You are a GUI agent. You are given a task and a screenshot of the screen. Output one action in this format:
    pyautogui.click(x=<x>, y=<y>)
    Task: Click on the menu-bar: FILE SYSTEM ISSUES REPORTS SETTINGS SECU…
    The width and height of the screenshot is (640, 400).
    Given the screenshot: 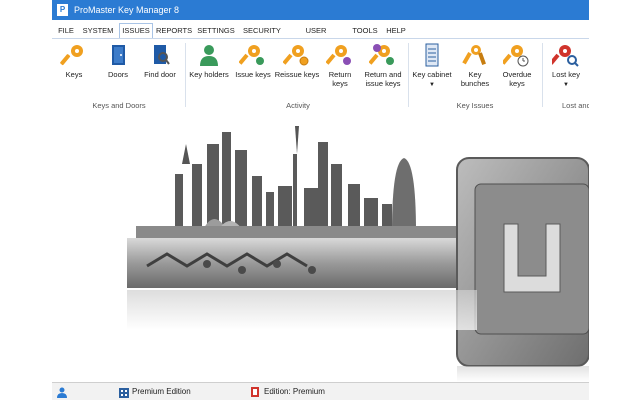 What is the action you would take?
    pyautogui.click(x=320, y=36)
    